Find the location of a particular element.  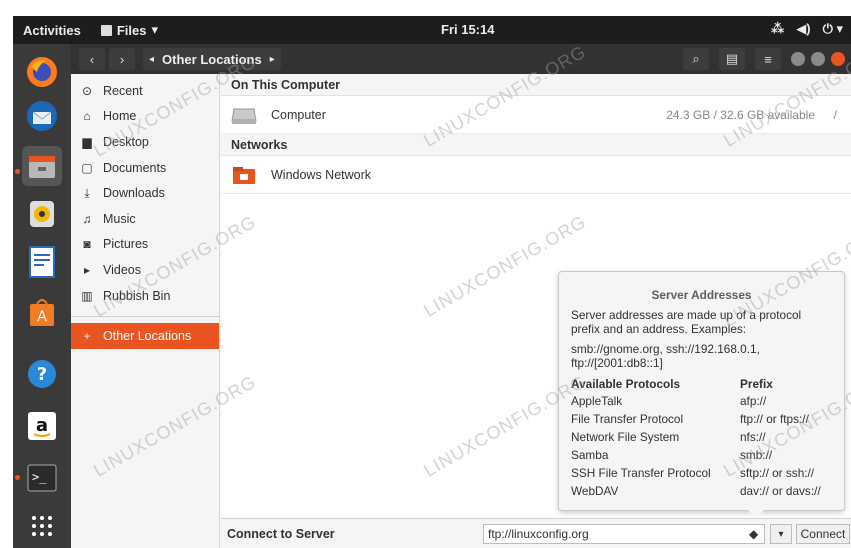

forward-button: › is located at coordinates (122, 59).